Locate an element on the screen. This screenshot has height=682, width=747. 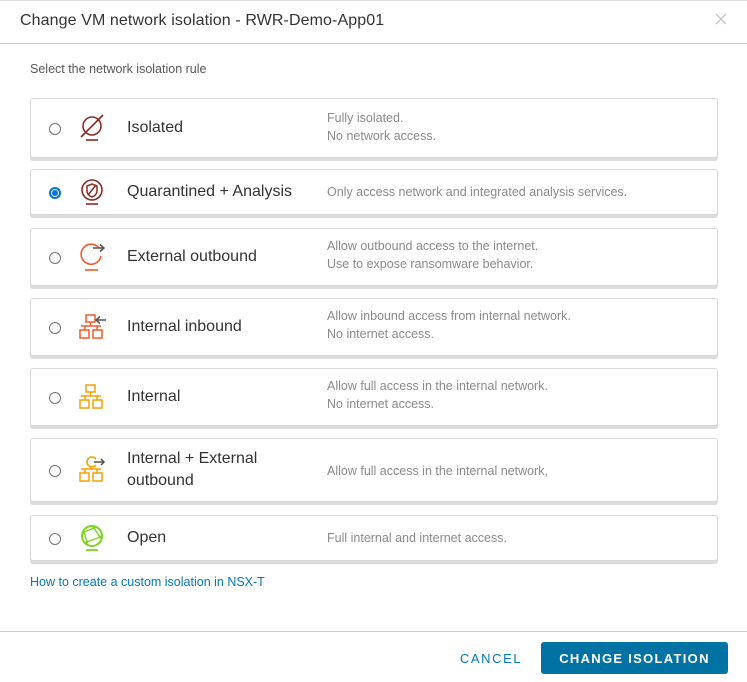
option-label: Quarantined + Analysis is located at coordinates (209, 191).